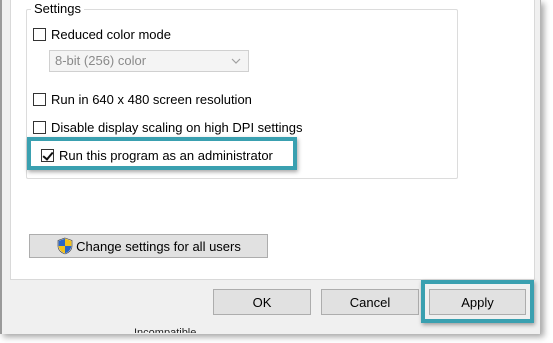 The width and height of the screenshot is (553, 343). I want to click on settings-group-title: Settings, so click(57, 9).